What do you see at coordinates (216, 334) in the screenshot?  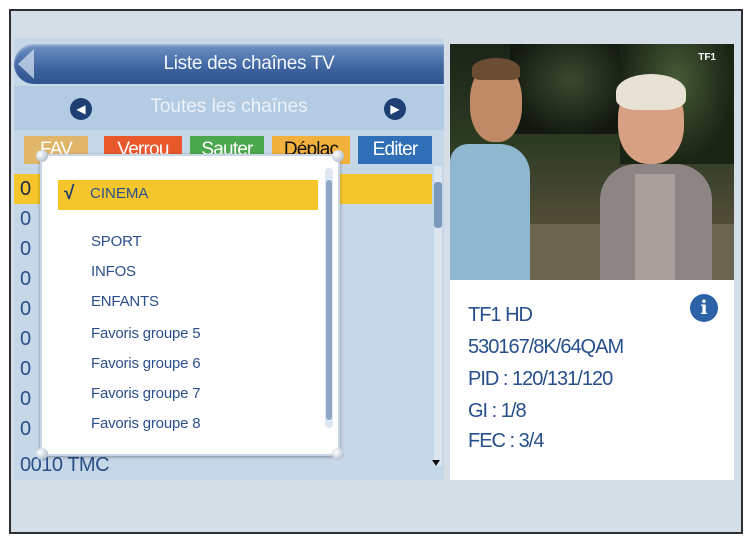 I see `popup-item: Favoris groupe 5` at bounding box center [216, 334].